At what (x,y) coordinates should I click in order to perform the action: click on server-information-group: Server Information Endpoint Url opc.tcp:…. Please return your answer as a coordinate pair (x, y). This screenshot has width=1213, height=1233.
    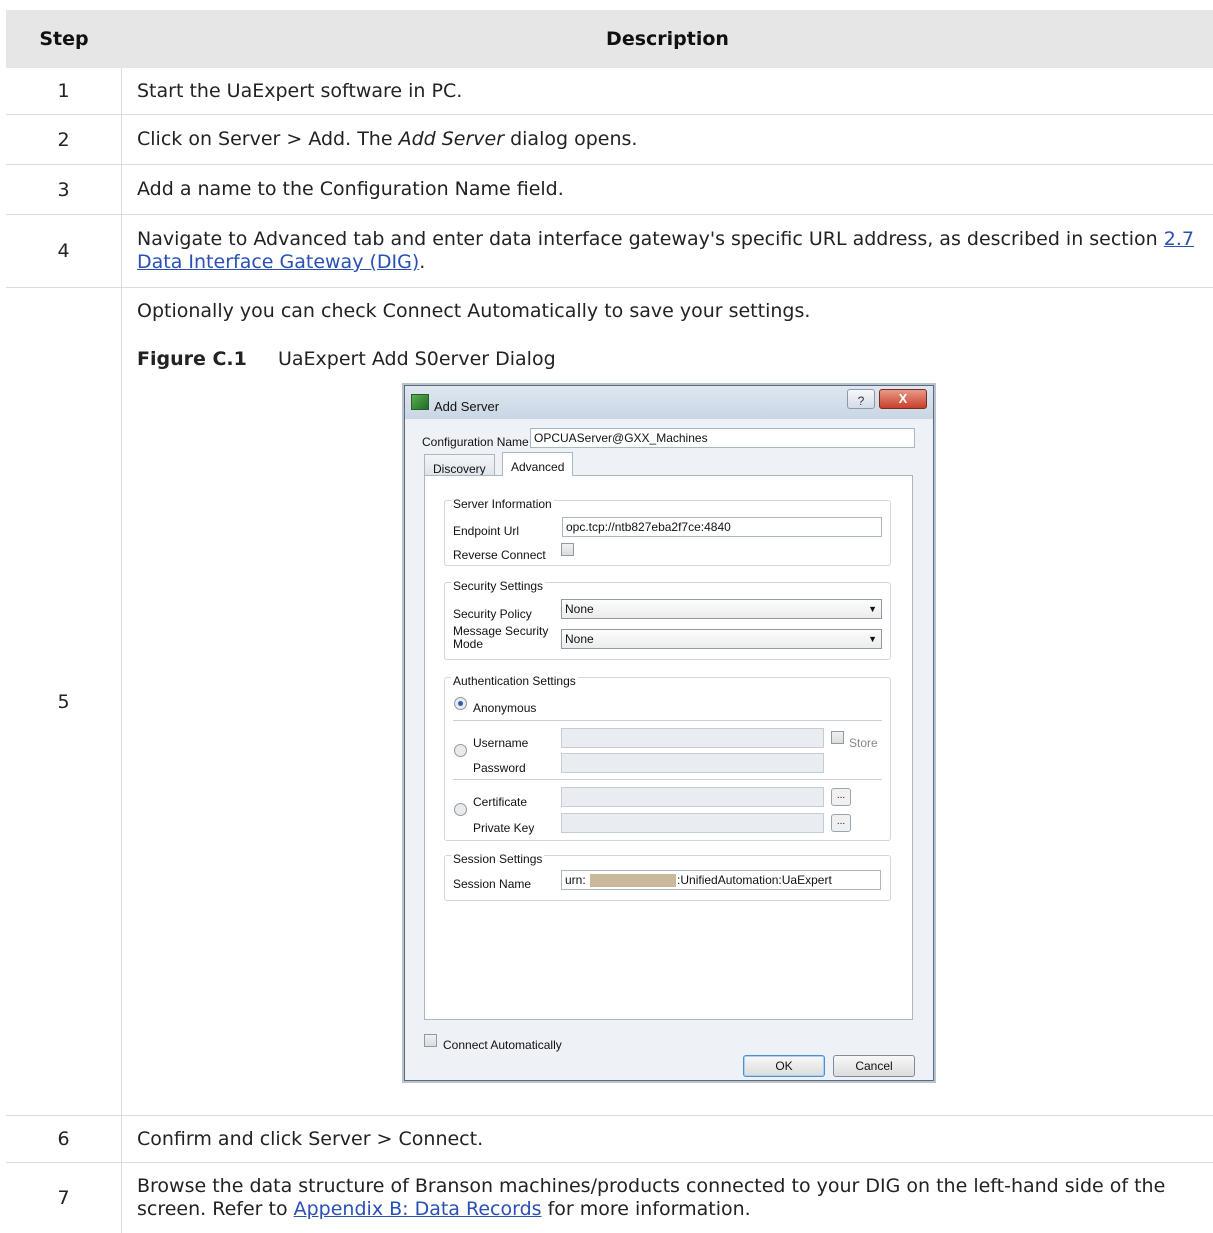
    Looking at the image, I should click on (667, 529).